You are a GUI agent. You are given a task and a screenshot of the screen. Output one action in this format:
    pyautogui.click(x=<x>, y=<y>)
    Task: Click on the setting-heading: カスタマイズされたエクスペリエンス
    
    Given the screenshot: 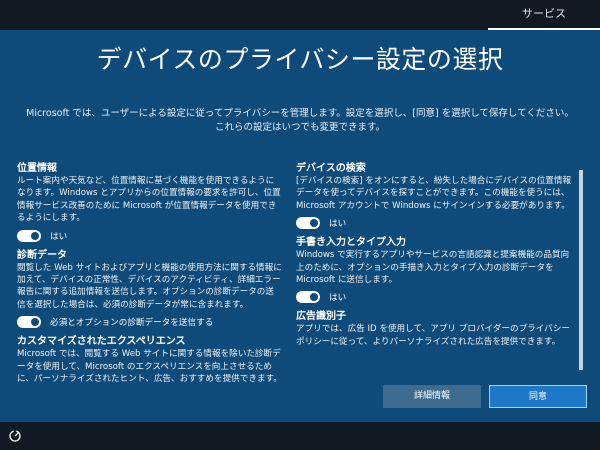 What is the action you would take?
    pyautogui.click(x=101, y=342)
    